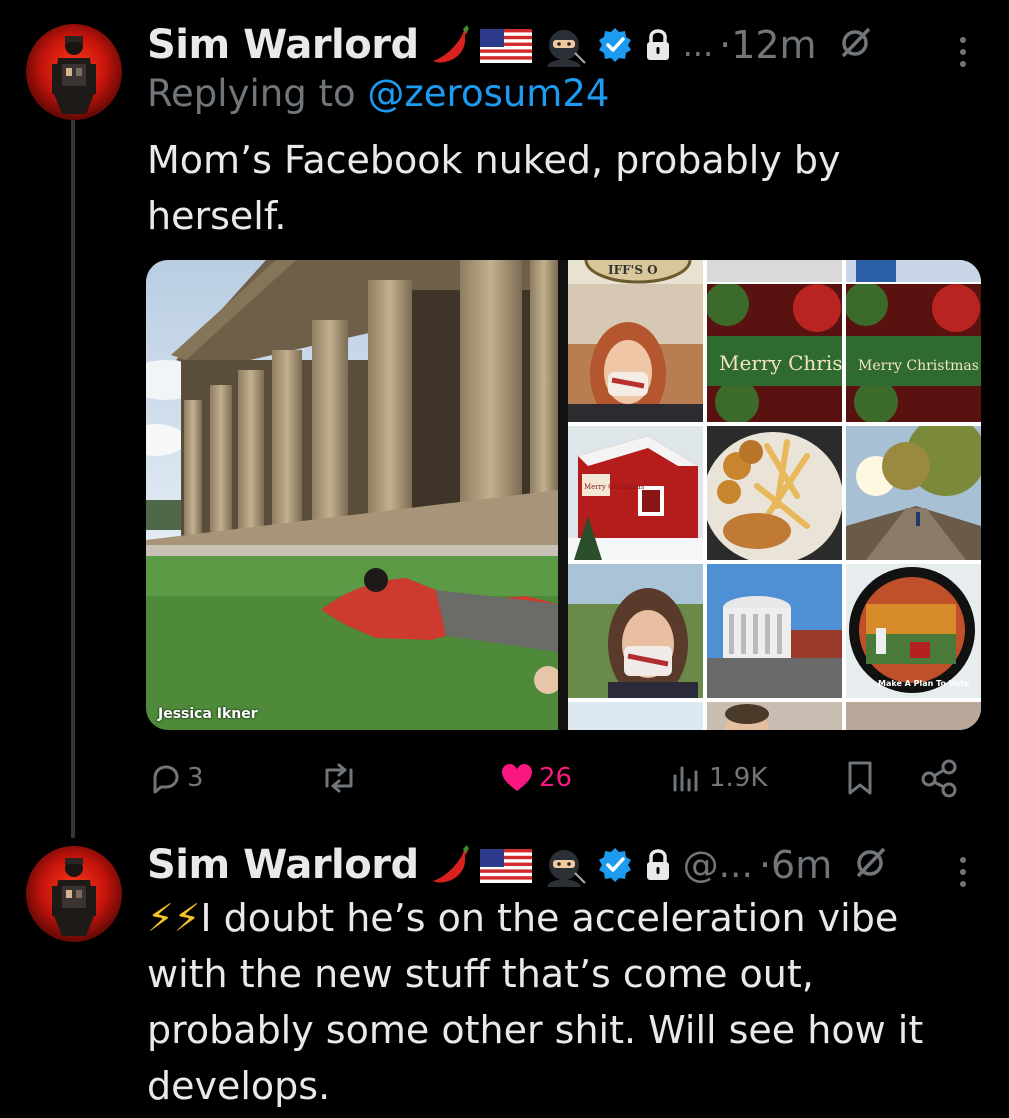 Image resolution: width=1009 pixels, height=1118 pixels. I want to click on collage-cell-bottom-left, so click(635, 716).